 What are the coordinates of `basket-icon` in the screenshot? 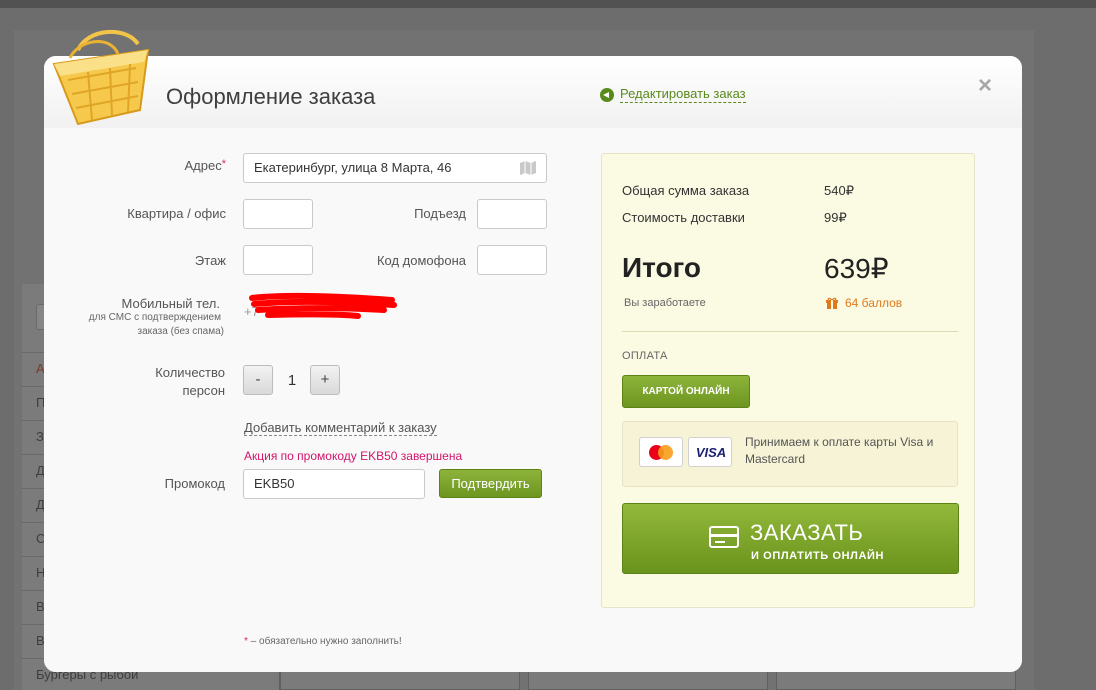 It's located at (101, 78).